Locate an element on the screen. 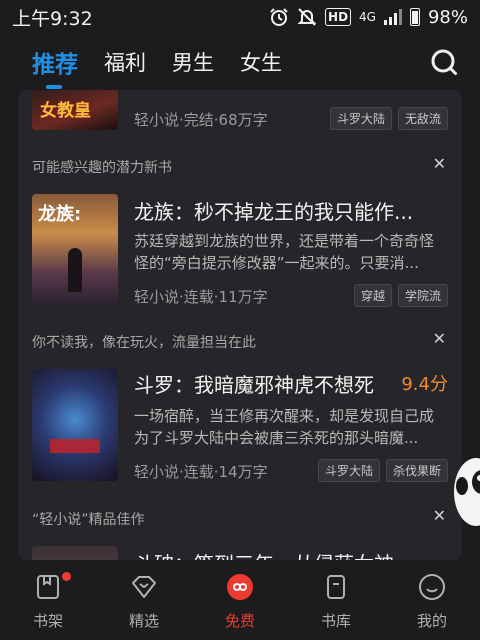 This screenshot has height=640, width=480. hd-badge: HD is located at coordinates (338, 17).